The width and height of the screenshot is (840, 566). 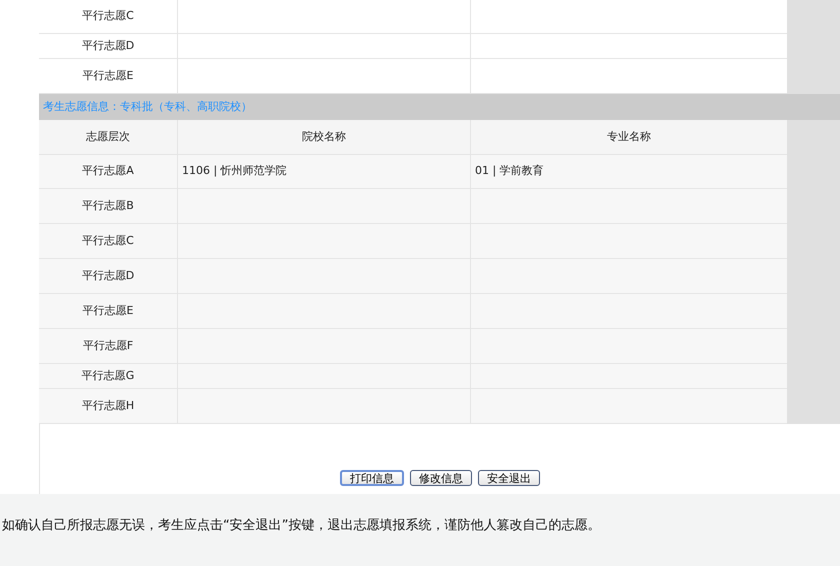 What do you see at coordinates (441, 478) in the screenshot?
I see `form-button: 修改信息` at bounding box center [441, 478].